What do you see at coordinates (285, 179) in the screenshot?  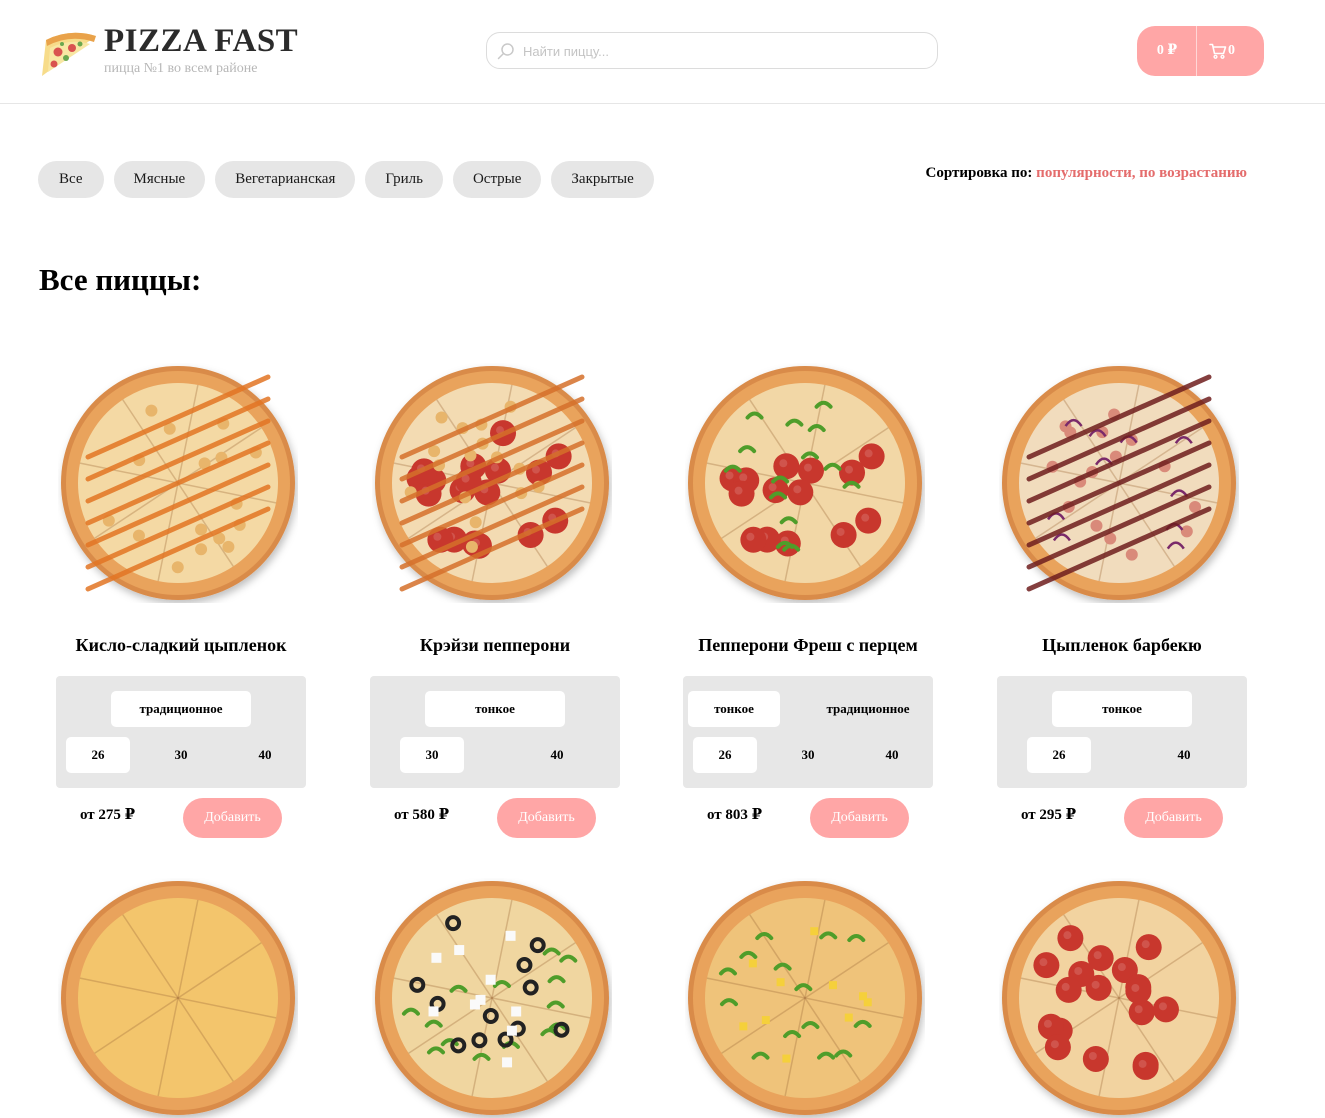 I see `category-vegetarian: Вегетарианская` at bounding box center [285, 179].